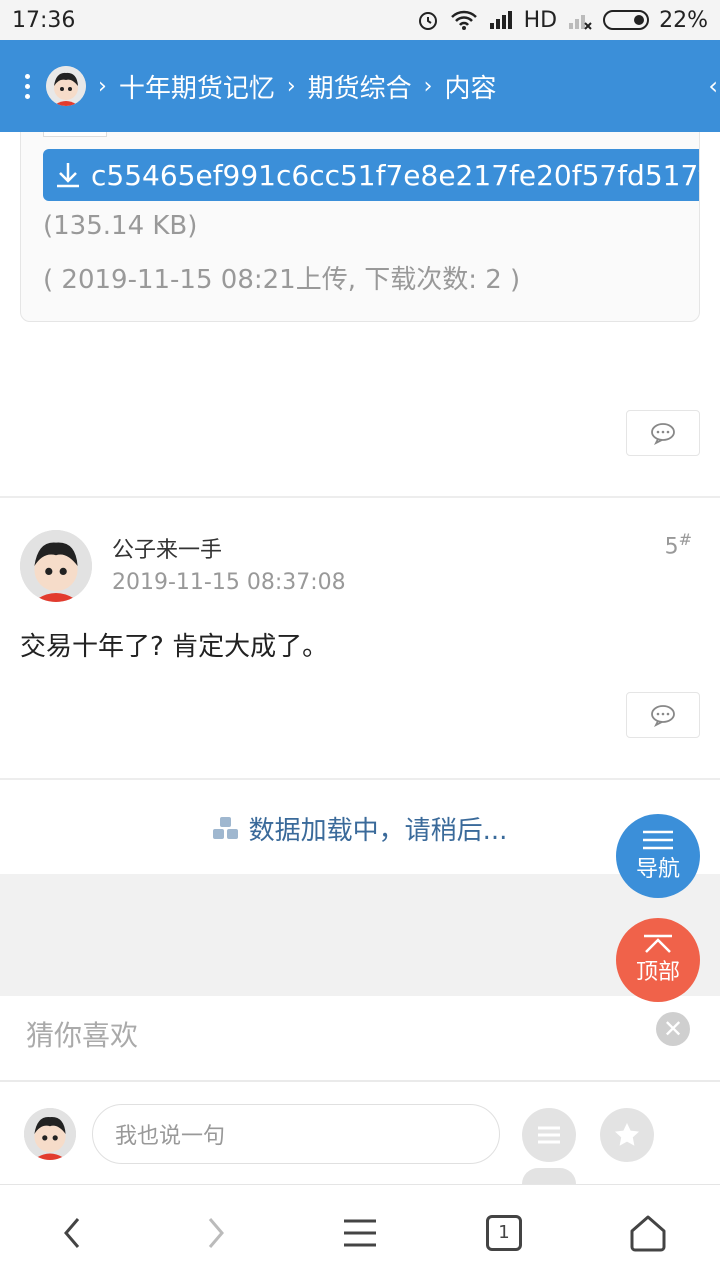 This screenshot has width=720, height=1280. I want to click on recommend-panel: 猜你喜欢 ✕, so click(360, 1039).